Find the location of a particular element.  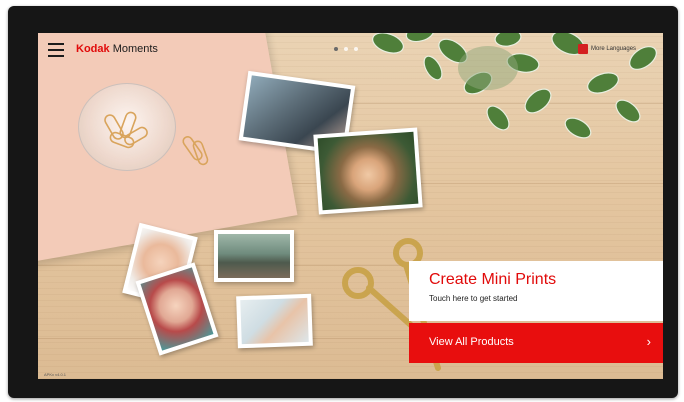

app-header: Kodak Moments More Languages is located at coordinates (350, 50).